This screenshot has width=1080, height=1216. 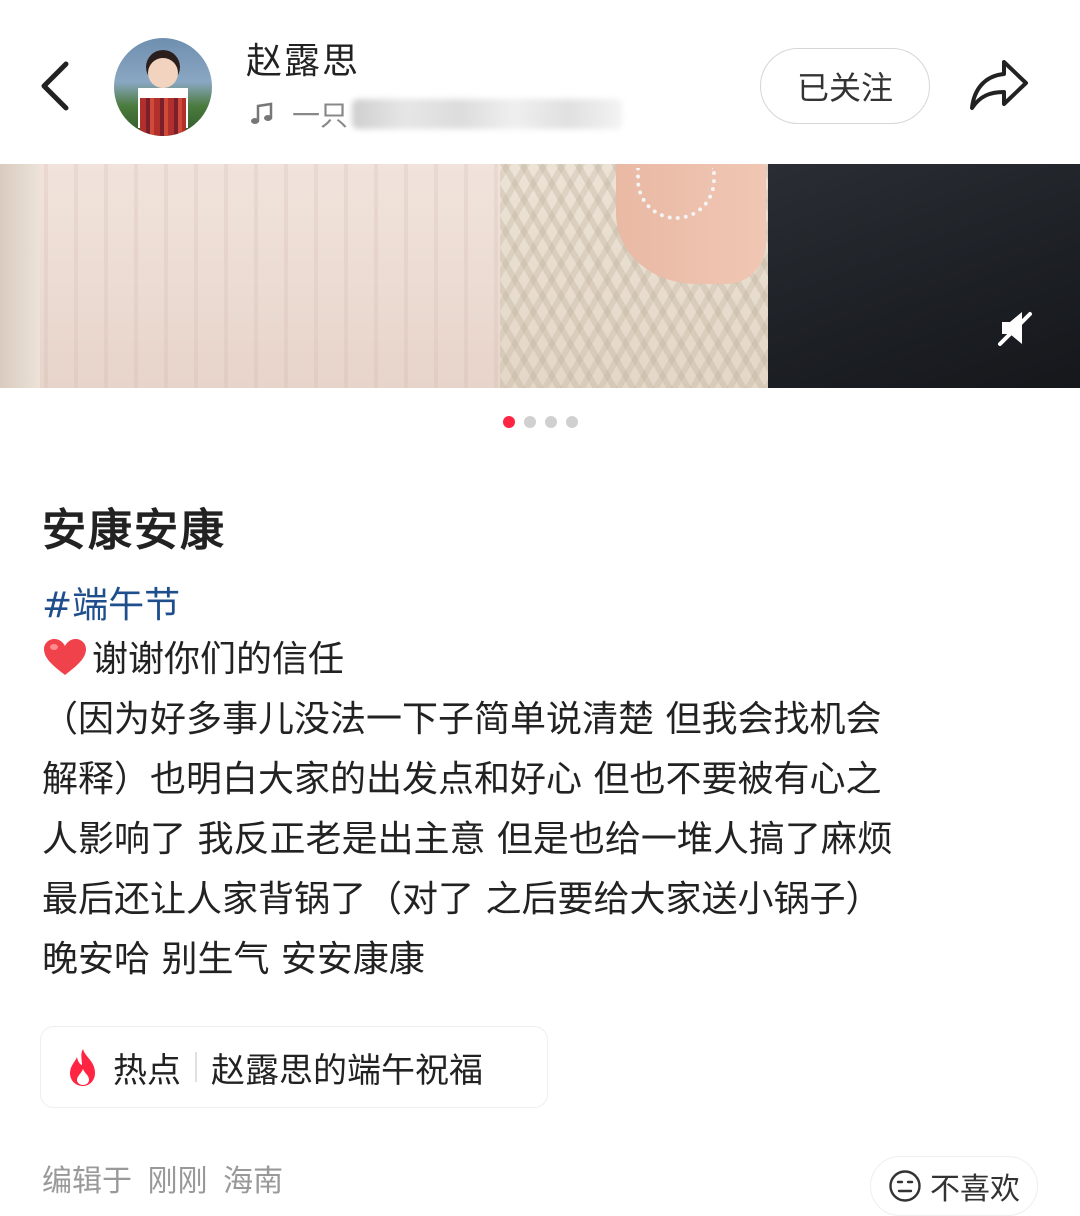 What do you see at coordinates (462, 719) in the screenshot?
I see `body-line: （因为好多事儿没法一下子简单说清楚 但我会找机会` at bounding box center [462, 719].